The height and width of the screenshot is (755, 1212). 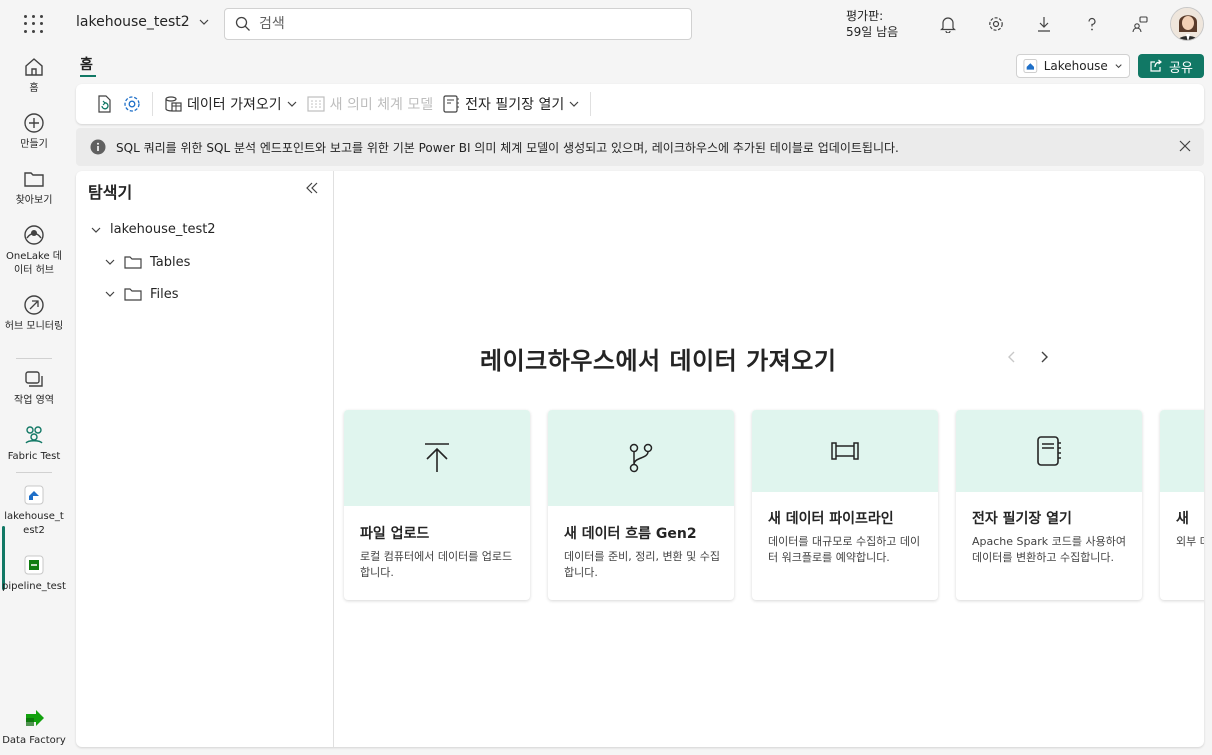 I want to click on rail-label: lakehouse_test2, so click(x=34, y=523).